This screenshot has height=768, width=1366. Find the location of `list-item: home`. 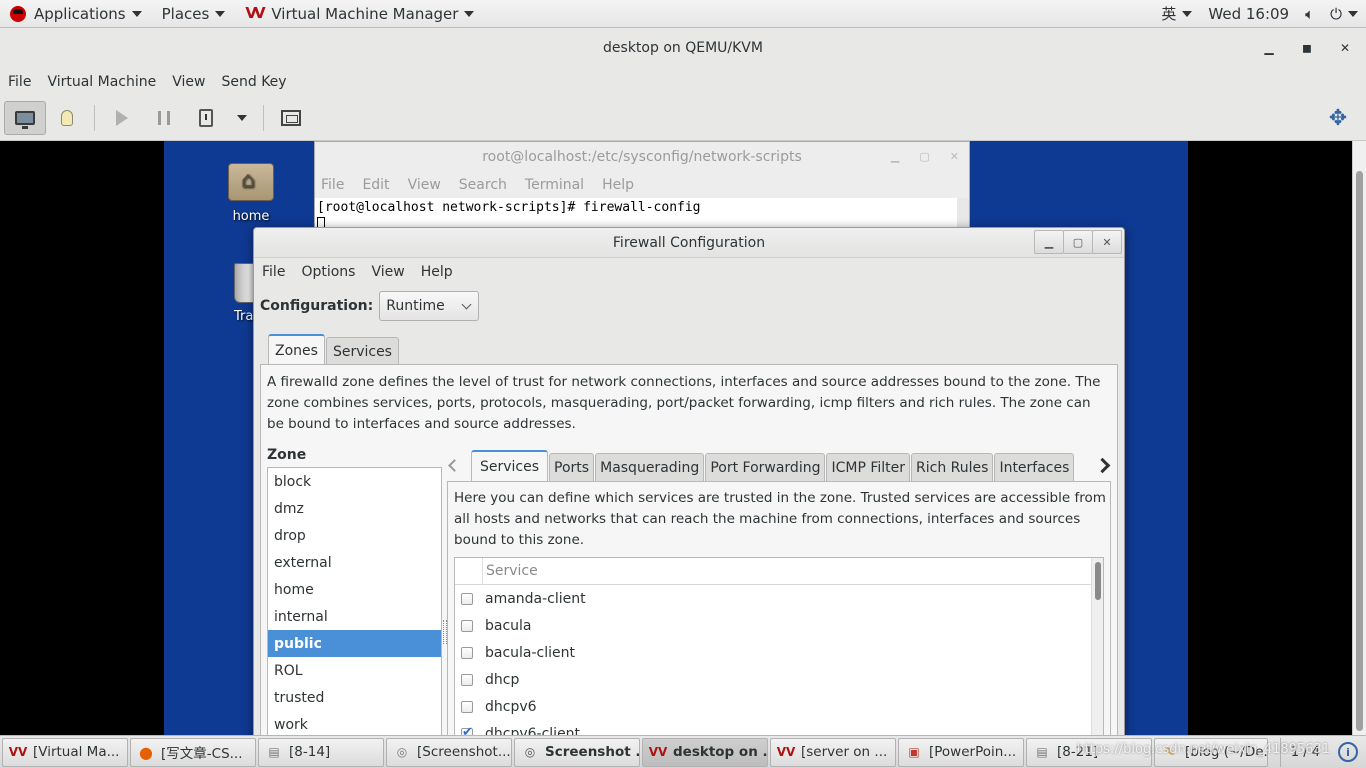

list-item: home is located at coordinates (354, 589).